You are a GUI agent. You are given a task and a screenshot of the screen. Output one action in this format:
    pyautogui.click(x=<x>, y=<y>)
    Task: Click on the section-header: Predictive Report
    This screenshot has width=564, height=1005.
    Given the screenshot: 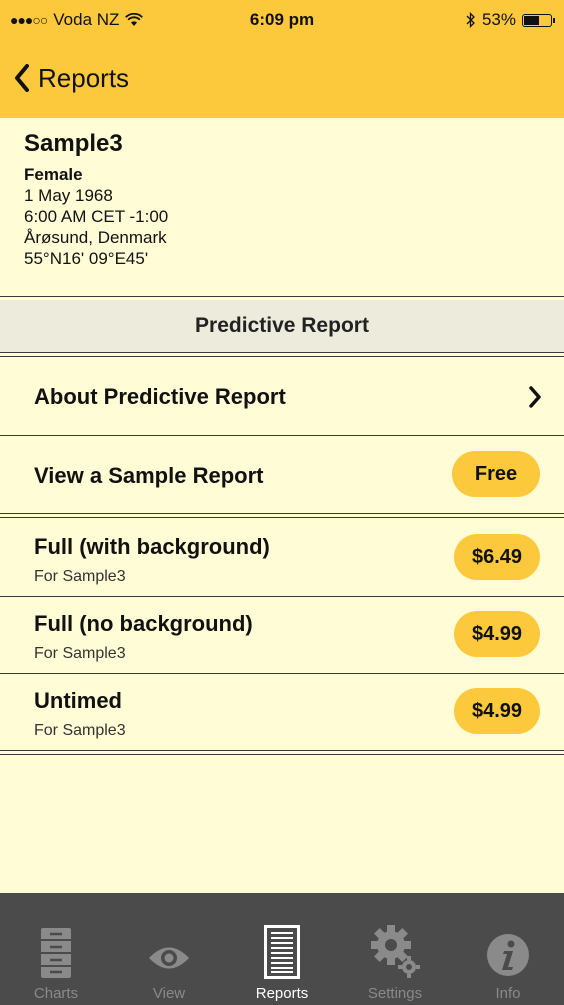 What is the action you would take?
    pyautogui.click(x=282, y=326)
    